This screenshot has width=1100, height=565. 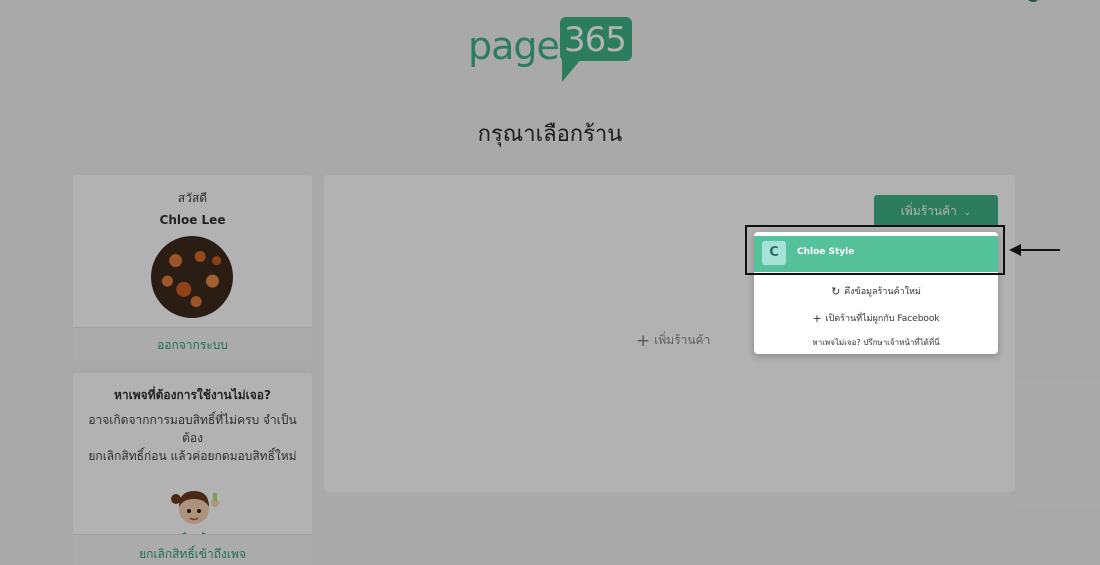 I want to click on sync-shops-item: ↻ ดึงข้อมูลร้านค้าใหม่, so click(x=876, y=291).